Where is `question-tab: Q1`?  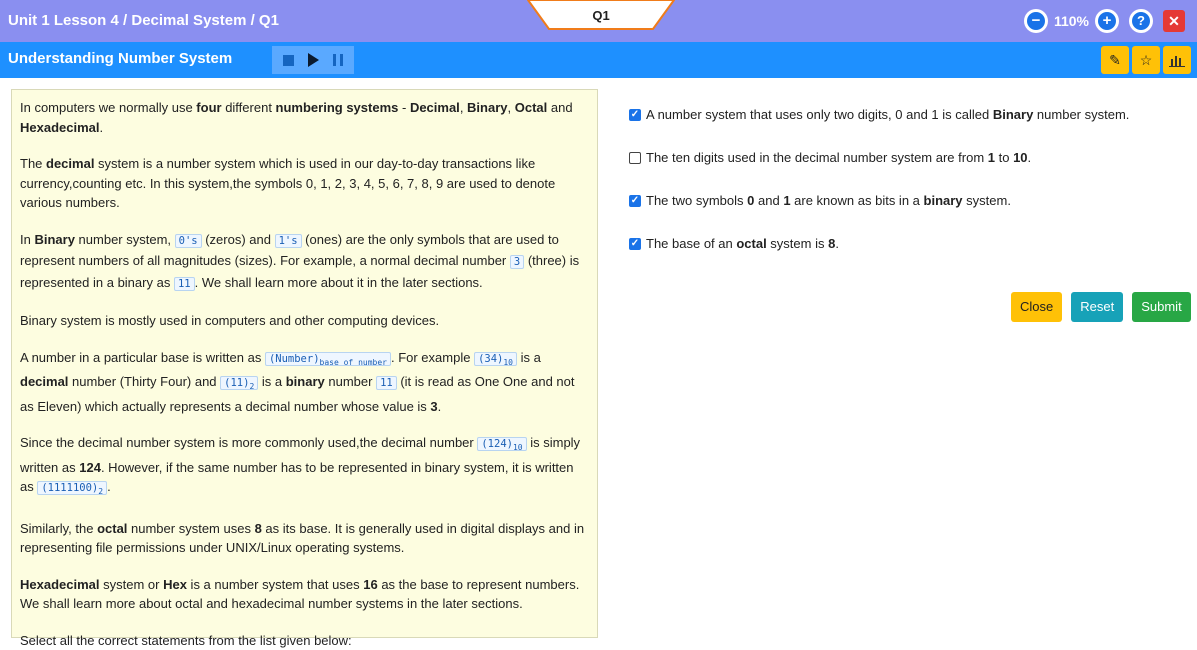
question-tab: Q1 is located at coordinates (601, 15).